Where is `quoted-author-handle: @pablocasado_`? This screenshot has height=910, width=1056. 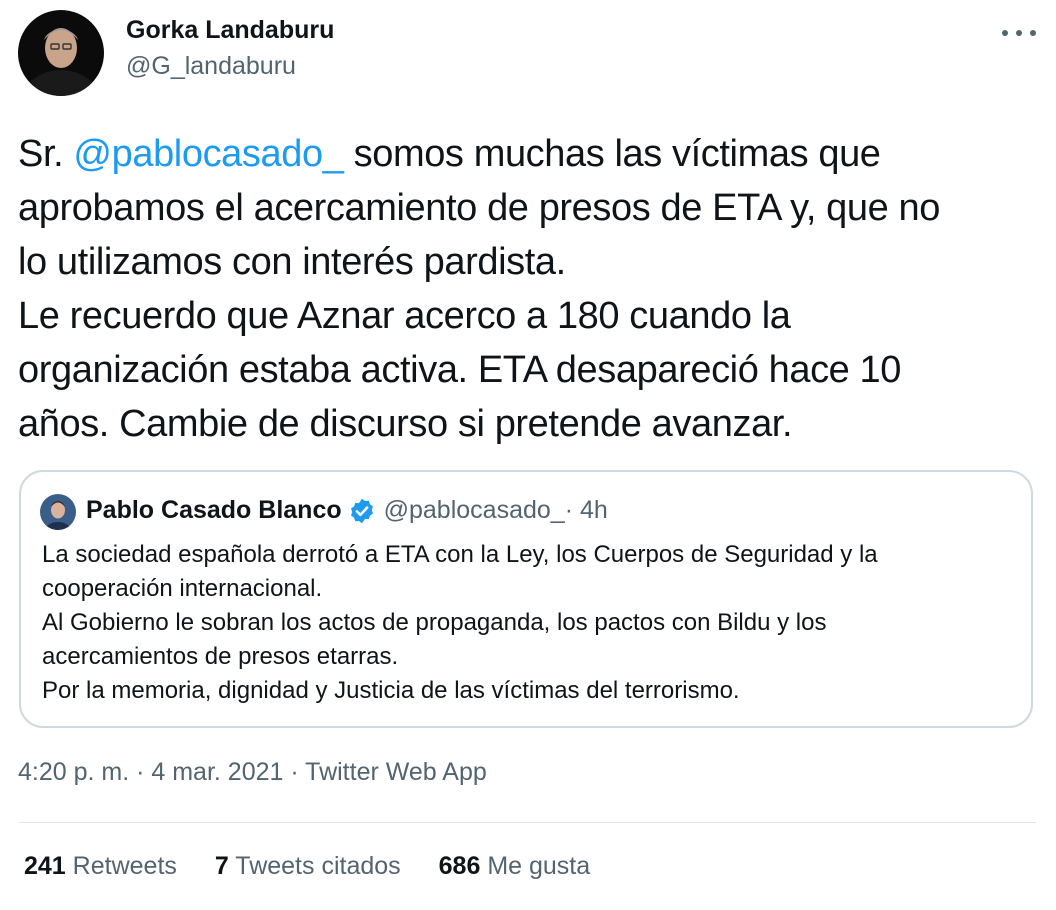 quoted-author-handle: @pablocasado_ is located at coordinates (474, 510).